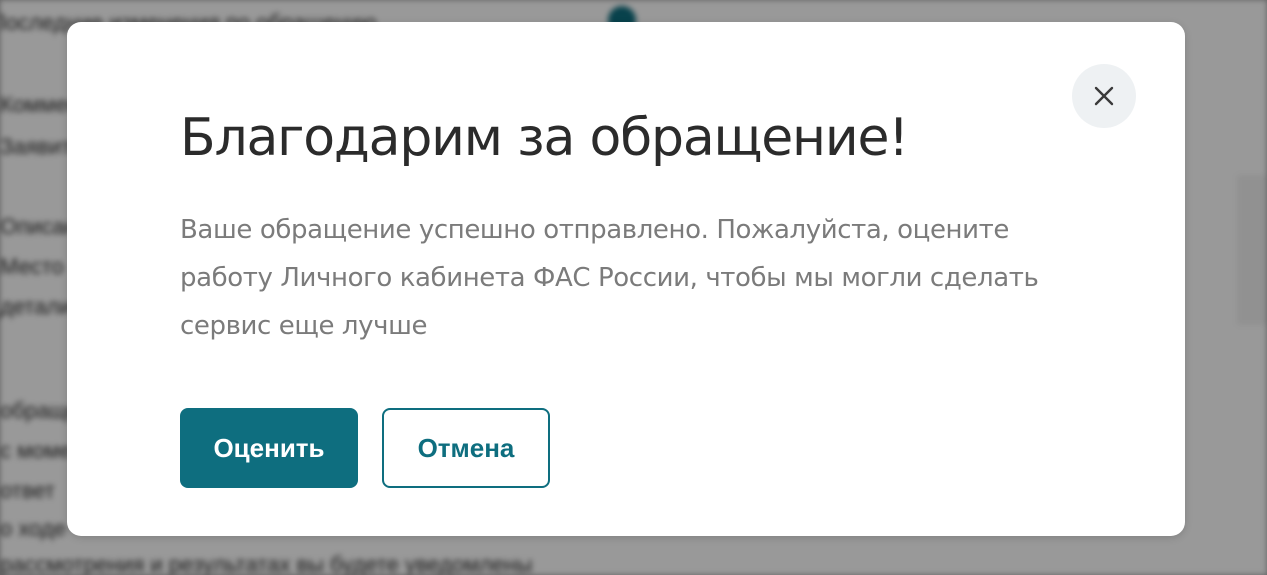  What do you see at coordinates (466, 448) in the screenshot?
I see `cancel-button: Отмена` at bounding box center [466, 448].